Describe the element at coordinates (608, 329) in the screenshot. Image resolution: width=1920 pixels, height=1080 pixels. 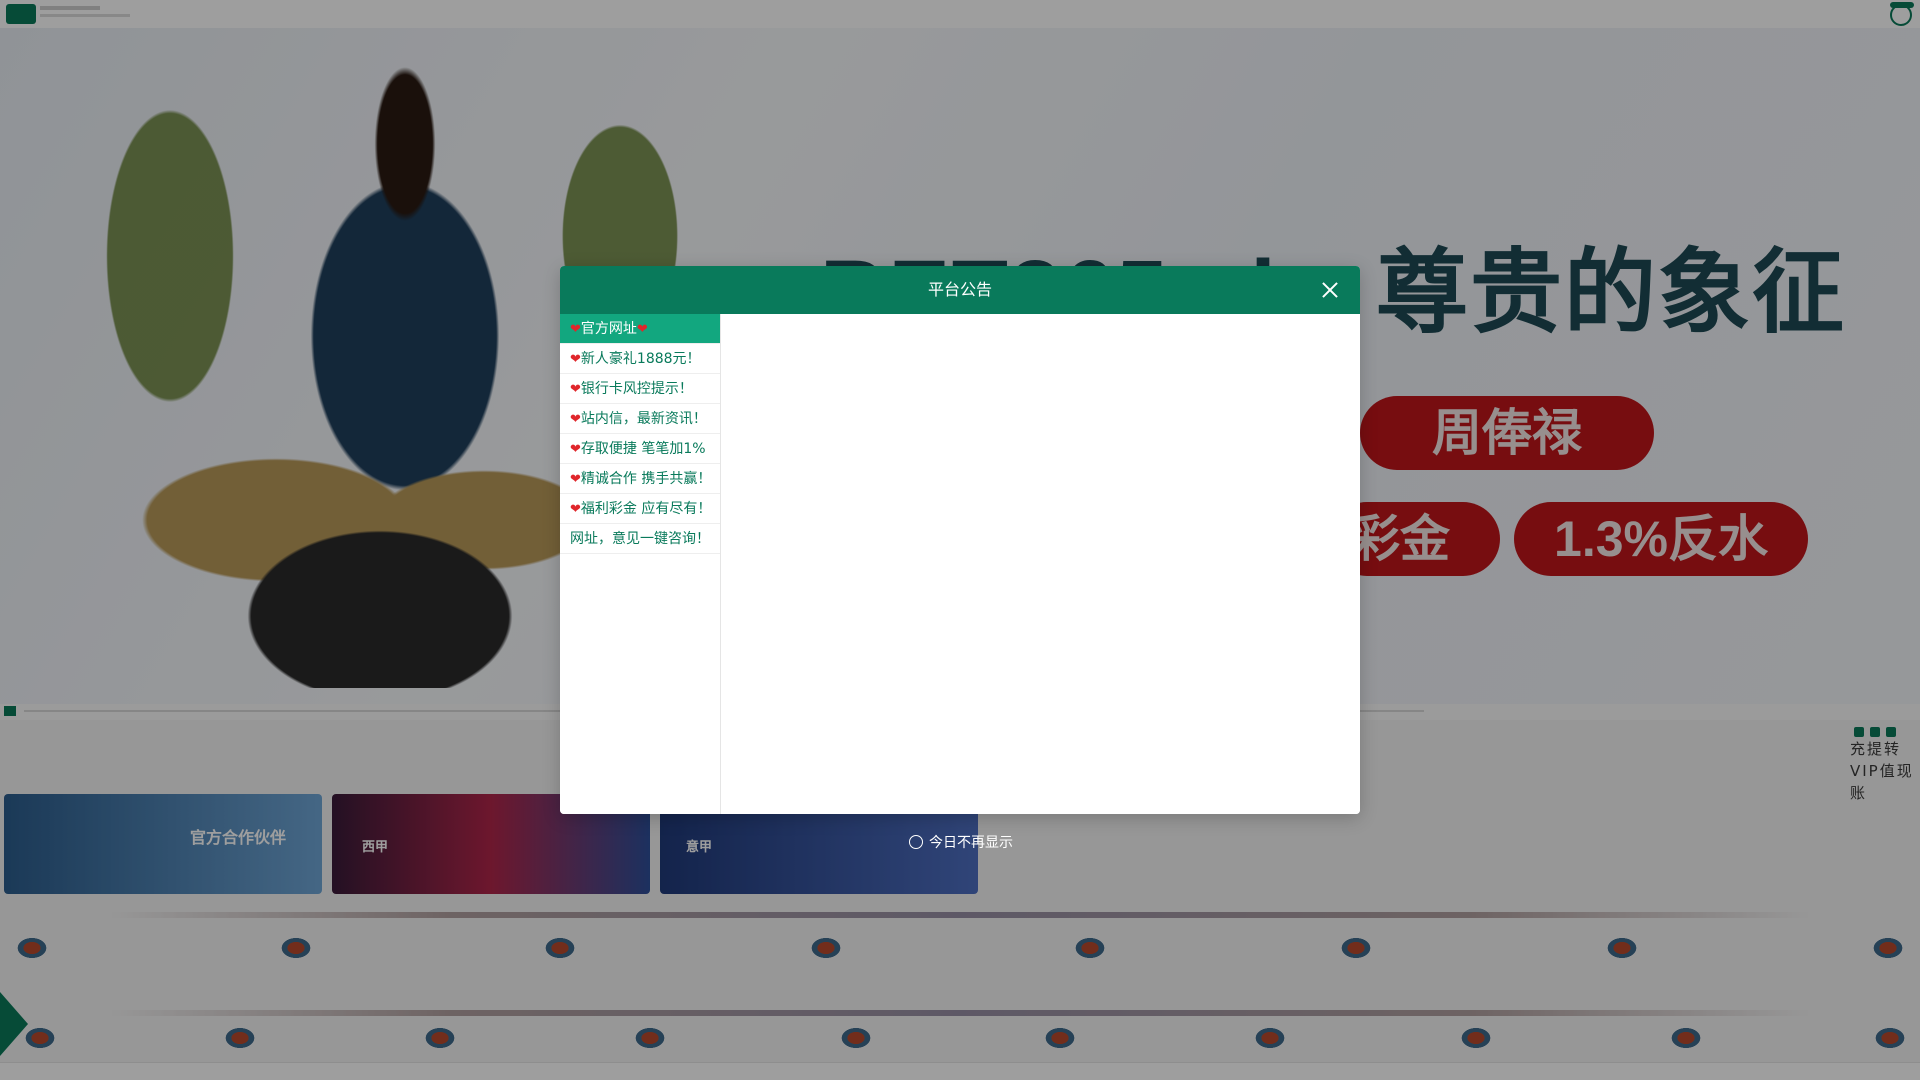
I see `announcement-item-label: 官方网址` at that location.